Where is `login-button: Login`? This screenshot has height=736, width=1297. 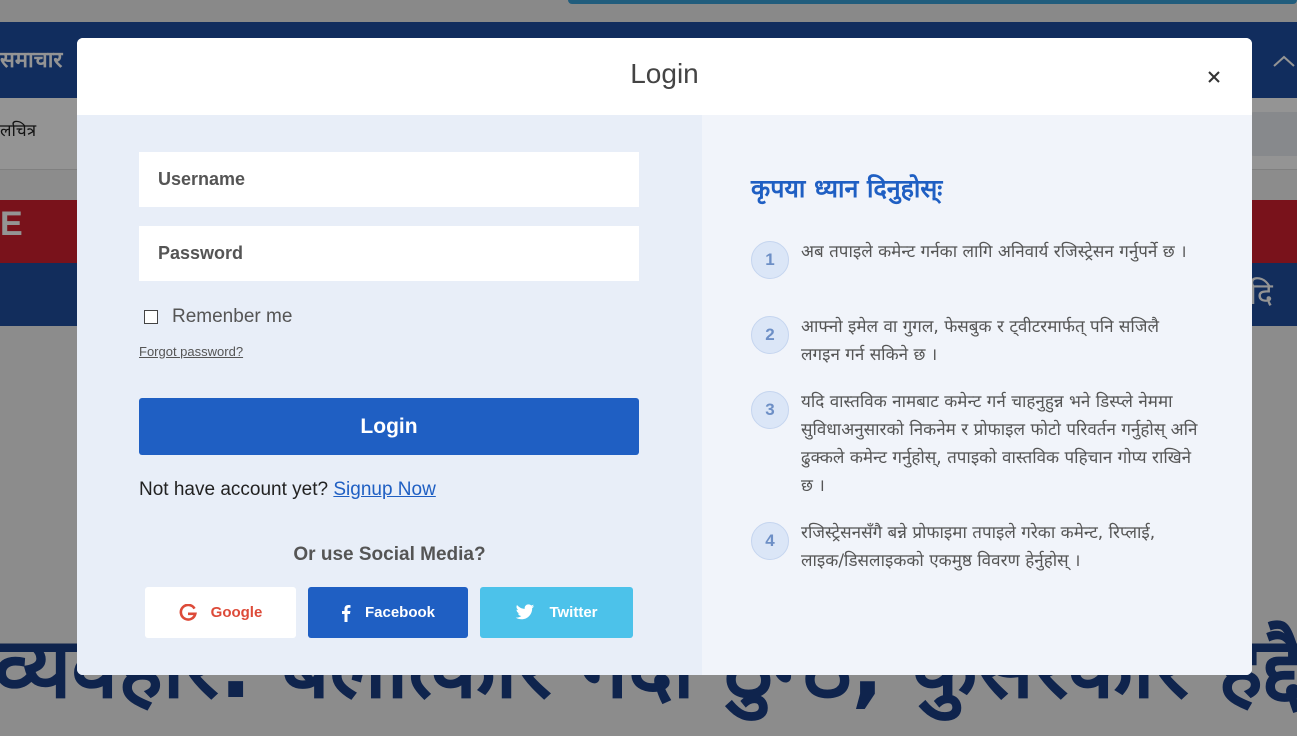
login-button: Login is located at coordinates (389, 426).